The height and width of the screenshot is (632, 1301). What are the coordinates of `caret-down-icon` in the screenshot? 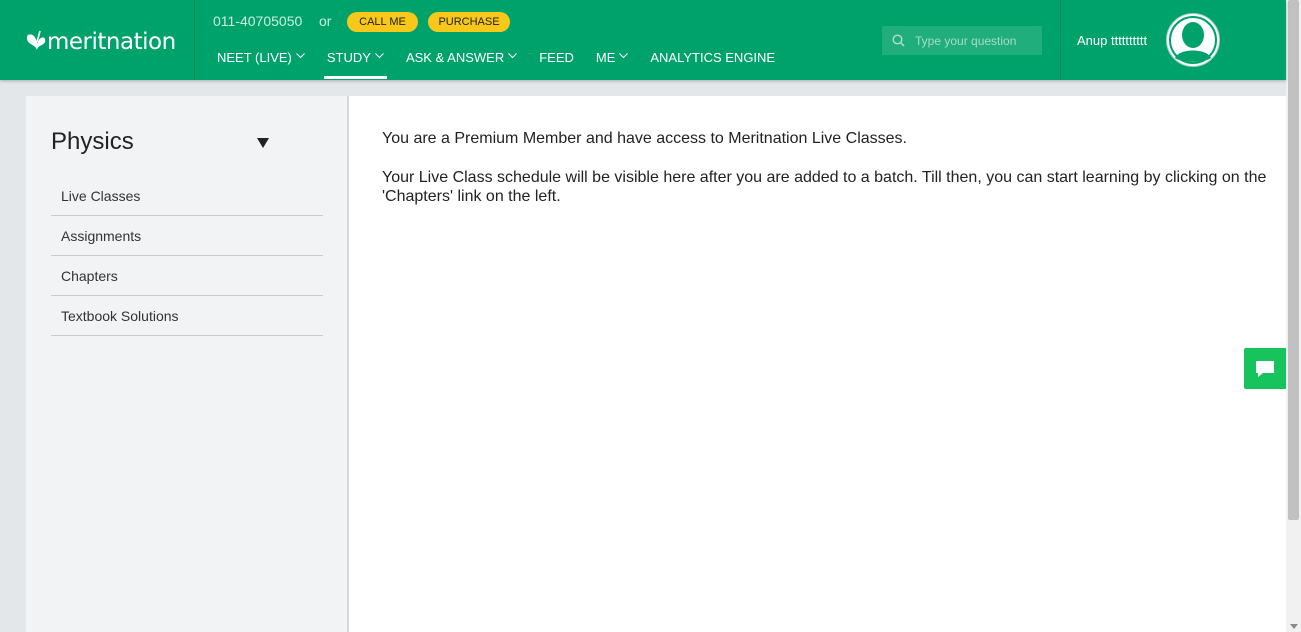 It's located at (263, 143).